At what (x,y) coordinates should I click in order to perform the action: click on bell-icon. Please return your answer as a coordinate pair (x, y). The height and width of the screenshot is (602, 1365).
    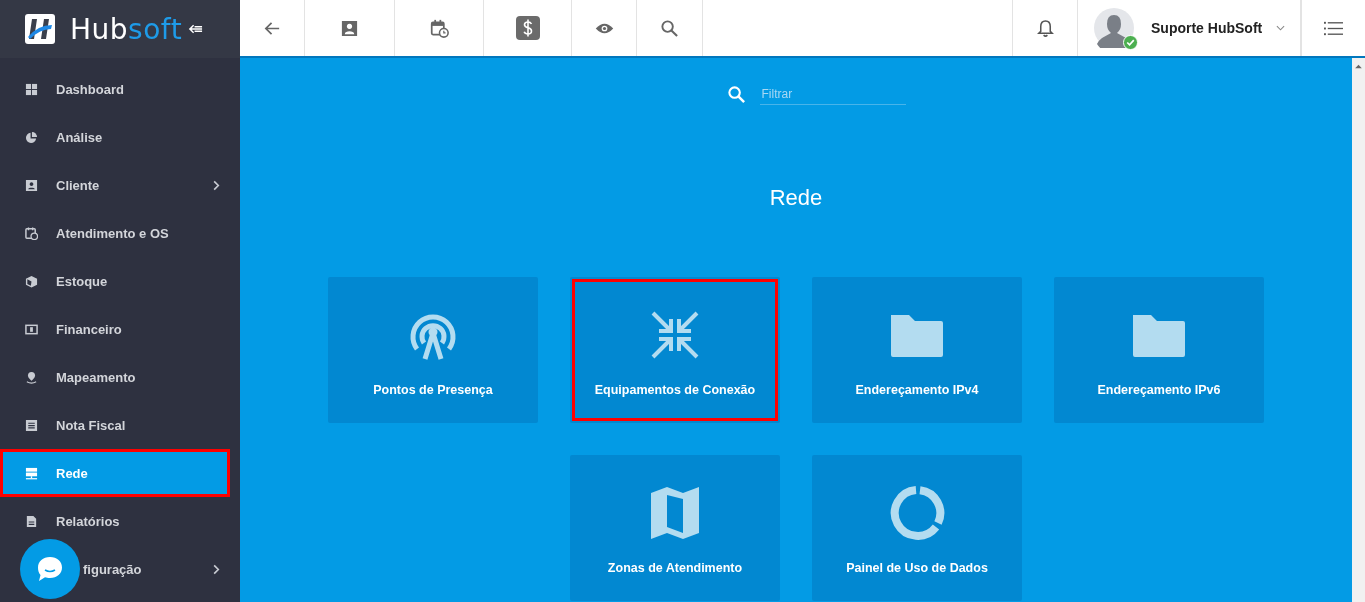
    Looking at the image, I should click on (1045, 28).